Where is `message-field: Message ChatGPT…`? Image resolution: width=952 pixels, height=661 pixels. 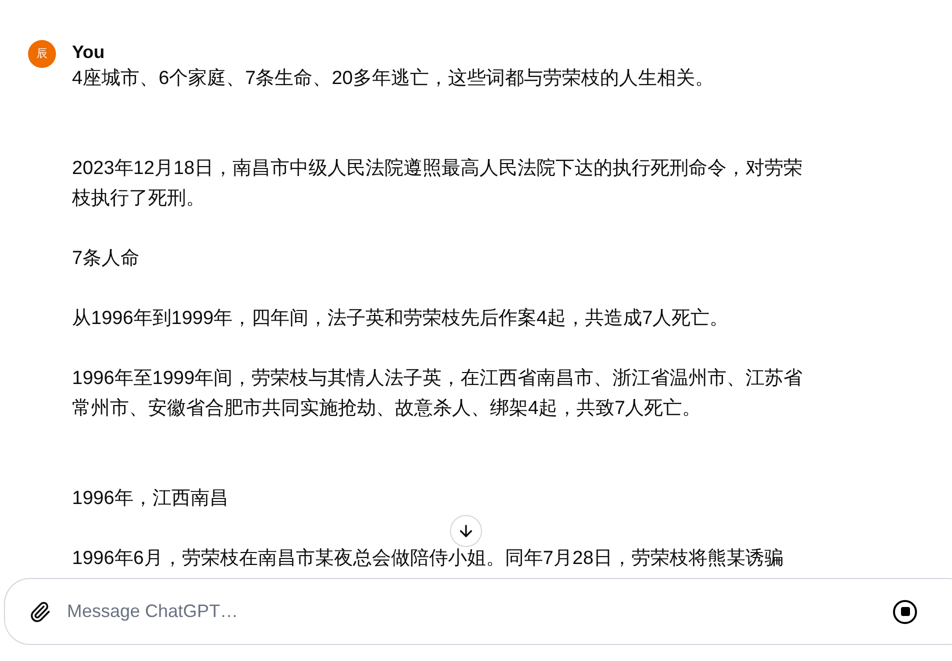
message-field: Message ChatGPT… is located at coordinates (478, 611).